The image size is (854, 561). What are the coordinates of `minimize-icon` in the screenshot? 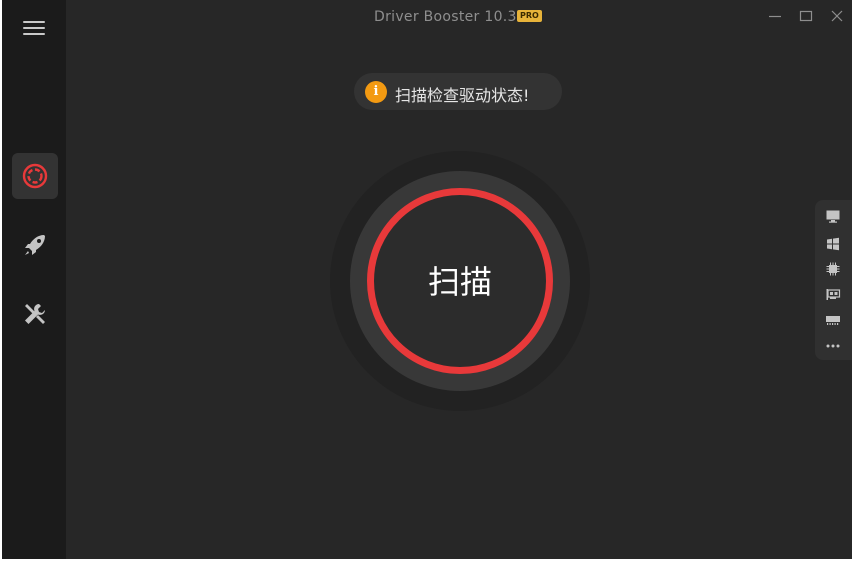 It's located at (775, 16).